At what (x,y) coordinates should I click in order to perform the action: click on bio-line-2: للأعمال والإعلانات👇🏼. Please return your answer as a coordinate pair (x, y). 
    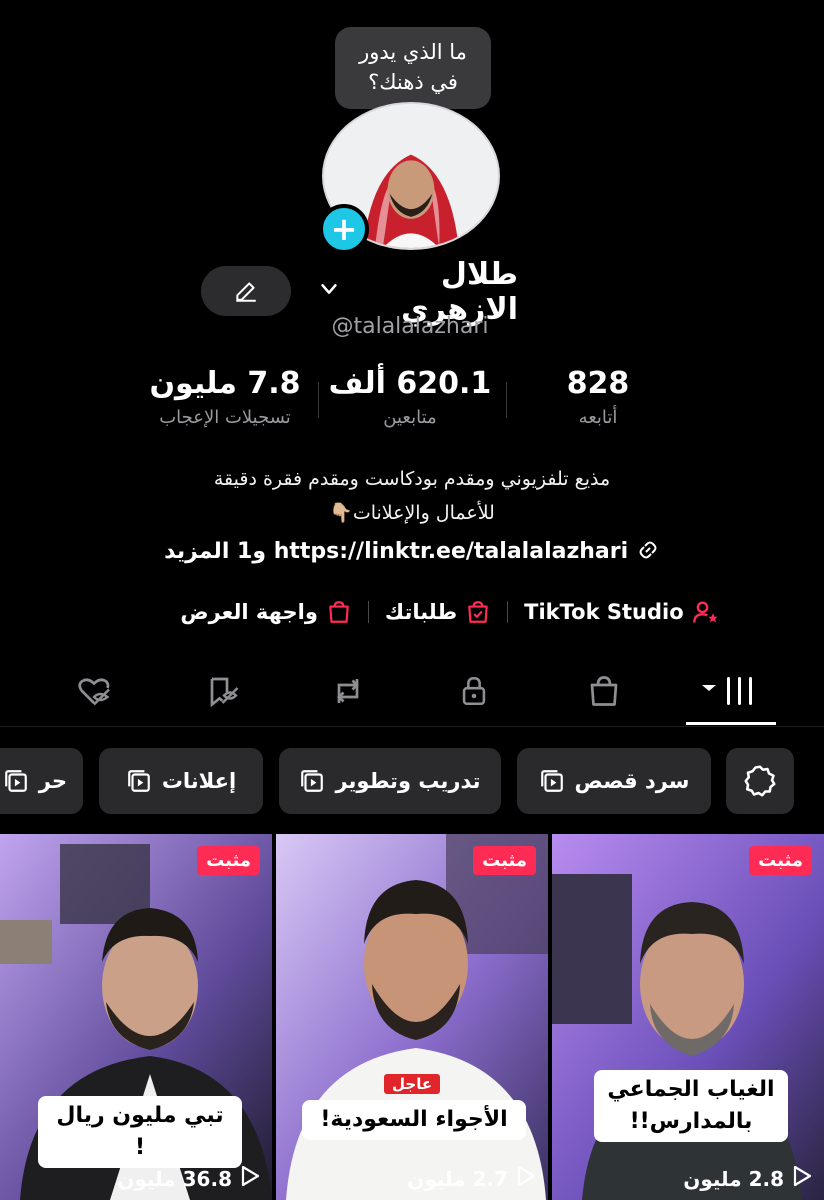
    Looking at the image, I should click on (412, 513).